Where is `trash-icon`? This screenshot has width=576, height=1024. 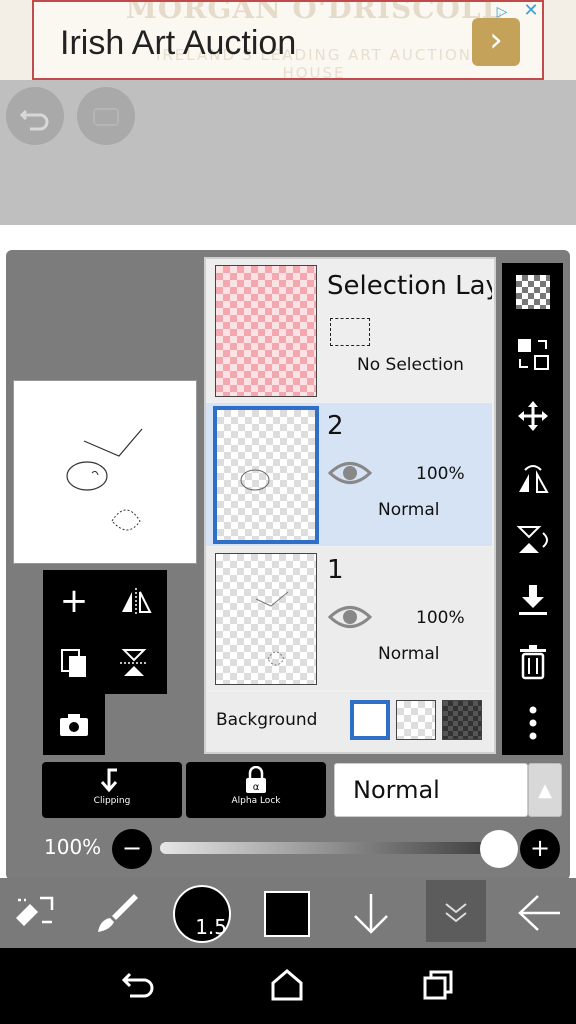 trash-icon is located at coordinates (532, 662).